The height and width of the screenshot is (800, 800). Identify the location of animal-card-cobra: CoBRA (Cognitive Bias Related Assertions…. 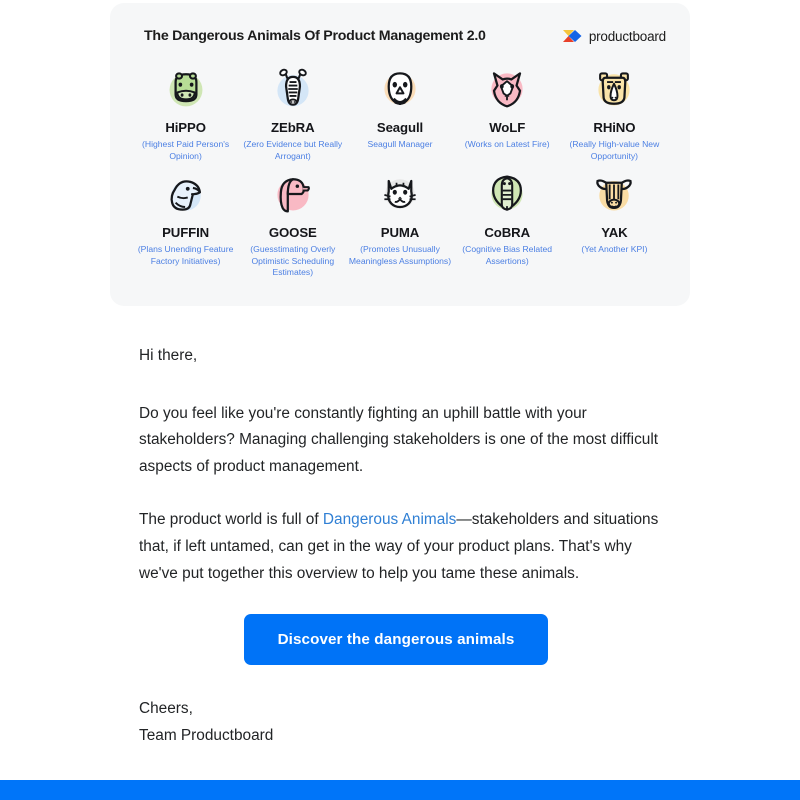
(507, 223).